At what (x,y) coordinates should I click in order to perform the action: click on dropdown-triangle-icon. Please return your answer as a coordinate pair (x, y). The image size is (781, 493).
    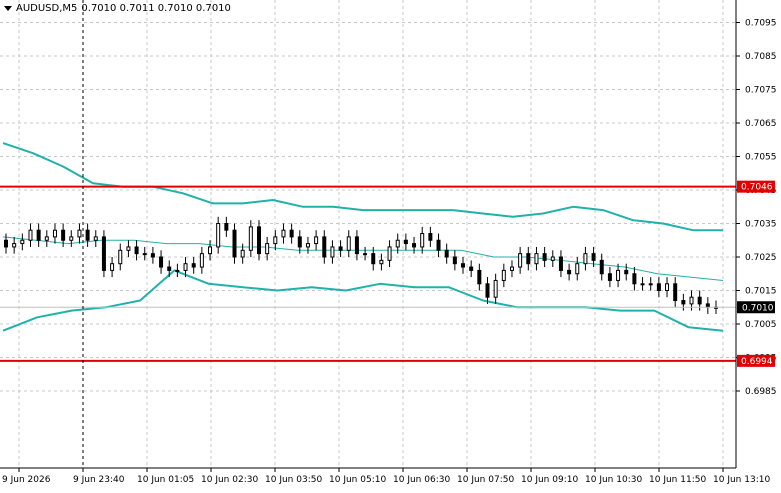
    Looking at the image, I should click on (8, 8).